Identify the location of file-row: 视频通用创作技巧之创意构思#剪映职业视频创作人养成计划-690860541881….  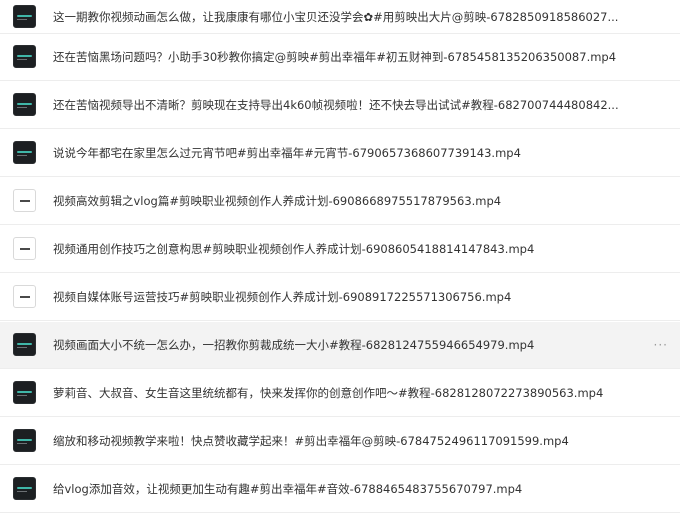
(340, 249).